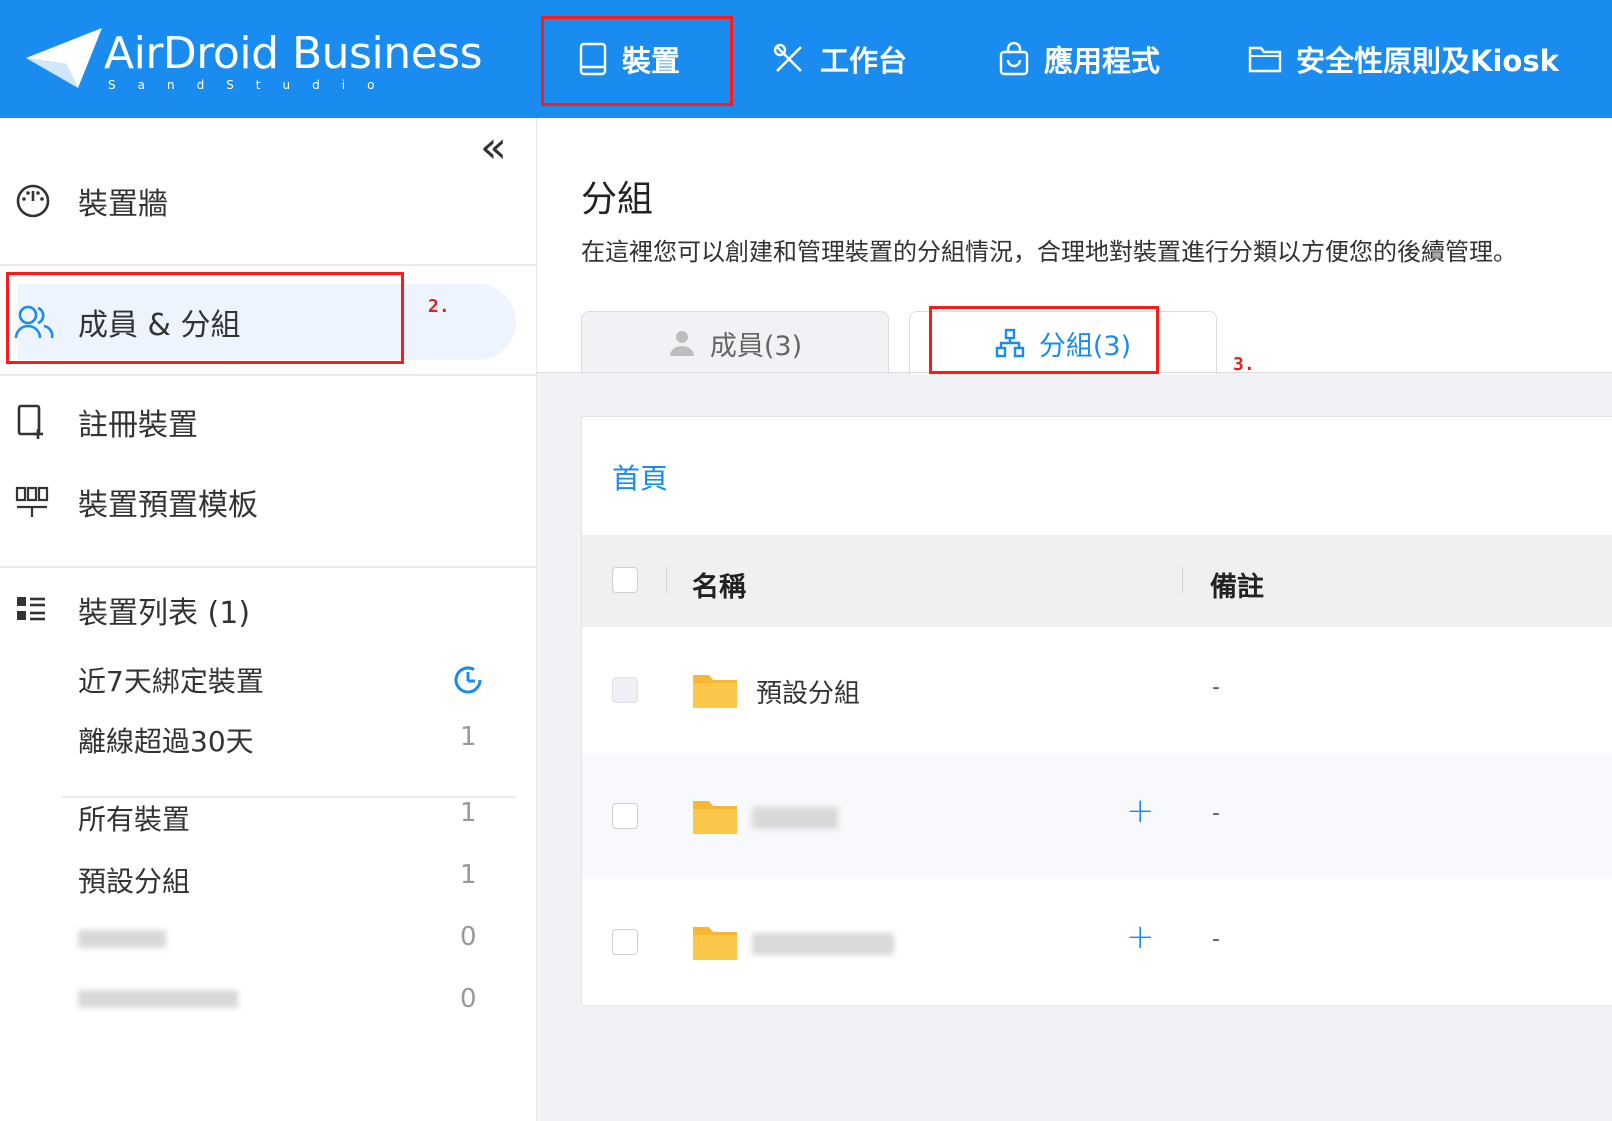 This screenshot has height=1121, width=1612. What do you see at coordinates (719, 587) in the screenshot?
I see `column-header-name: 名稱` at bounding box center [719, 587].